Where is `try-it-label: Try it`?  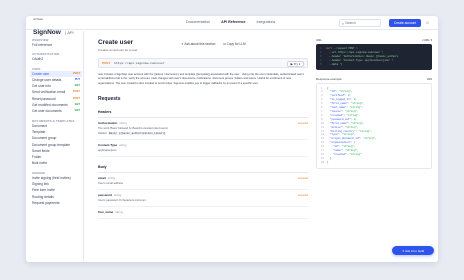
try-it-label: Try it is located at coordinates (297, 64).